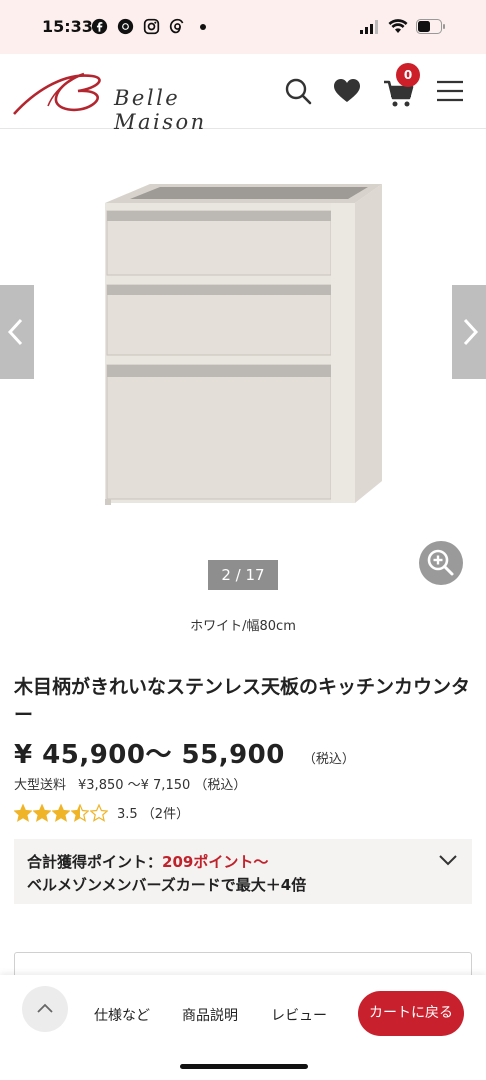 The width and height of the screenshot is (486, 1080). I want to click on logo-text: Belle Maison, so click(160, 110).